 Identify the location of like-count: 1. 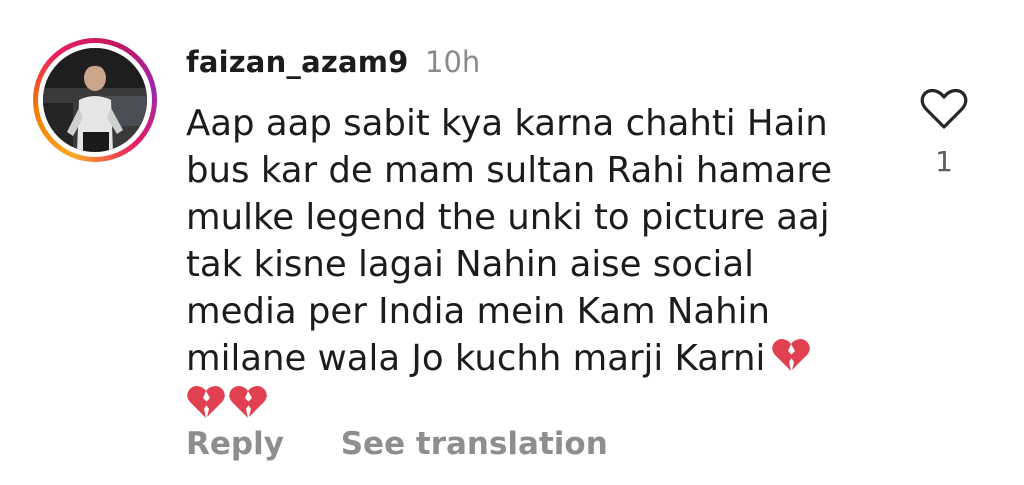
(944, 161).